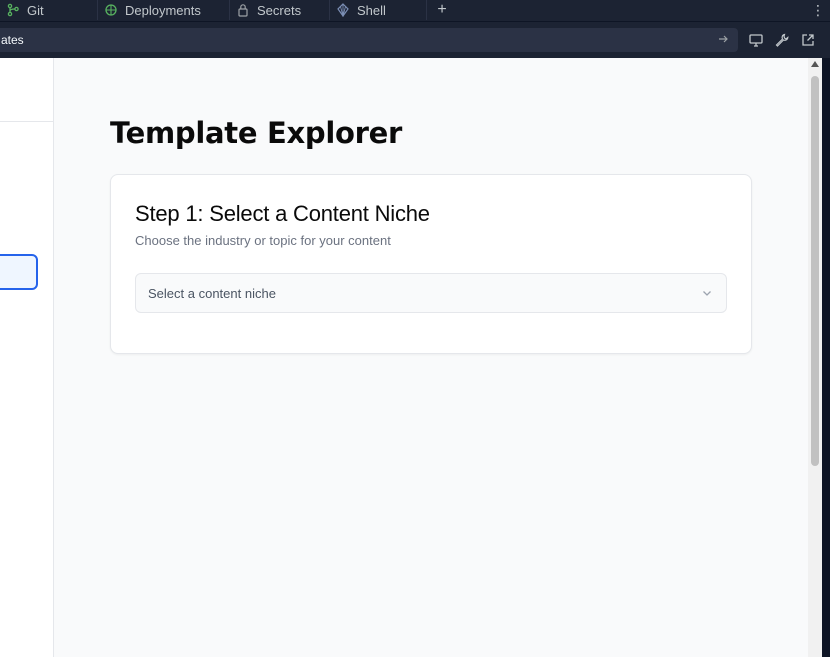 The width and height of the screenshot is (830, 657). What do you see at coordinates (13, 10) in the screenshot?
I see `git-branch-icon` at bounding box center [13, 10].